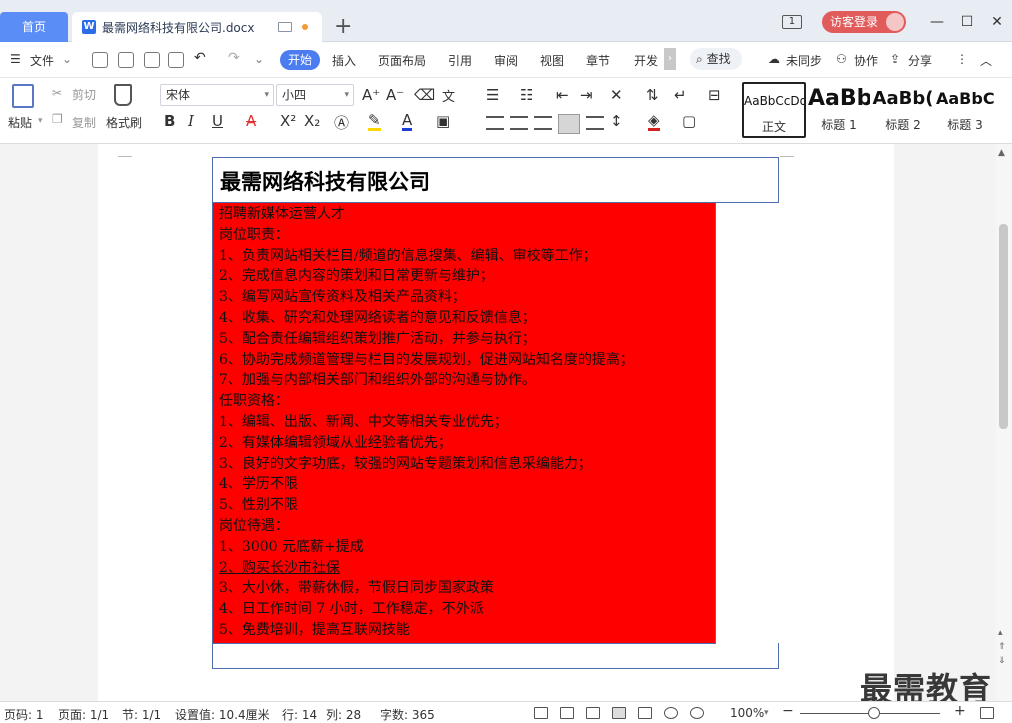 The height and width of the screenshot is (723, 1012). Describe the element at coordinates (562, 95) in the screenshot. I see `decrease-indent-icon: ⇤` at that location.